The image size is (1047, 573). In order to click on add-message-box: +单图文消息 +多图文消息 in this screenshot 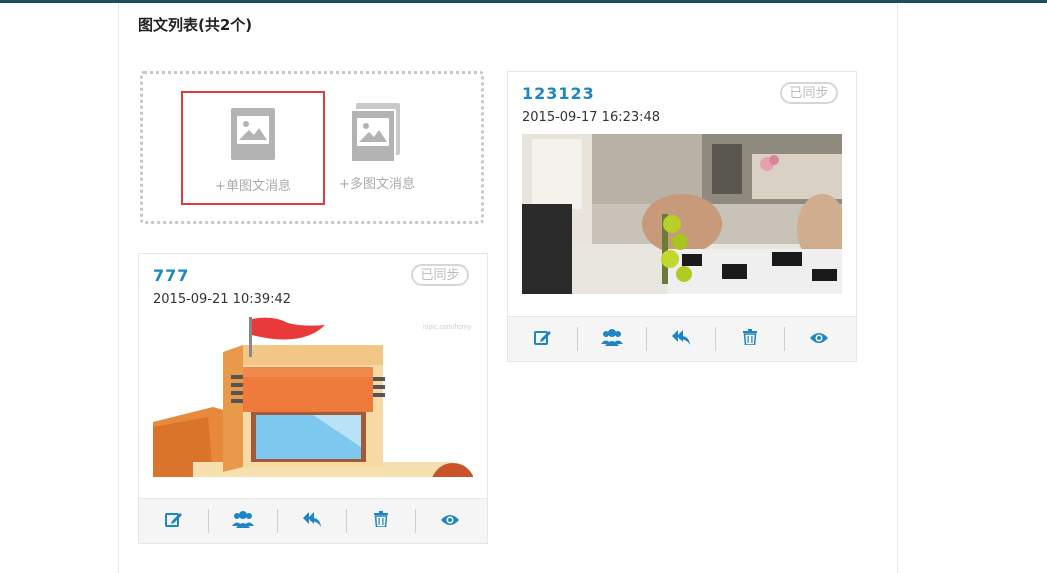, I will do `click(312, 147)`.